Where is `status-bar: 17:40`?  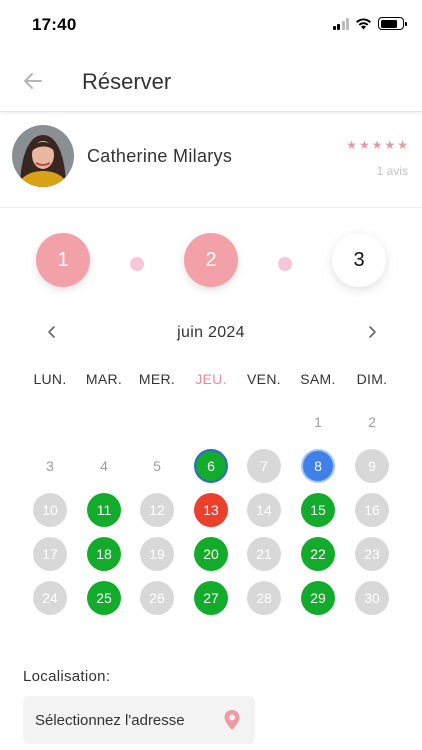
status-bar: 17:40 is located at coordinates (211, 25).